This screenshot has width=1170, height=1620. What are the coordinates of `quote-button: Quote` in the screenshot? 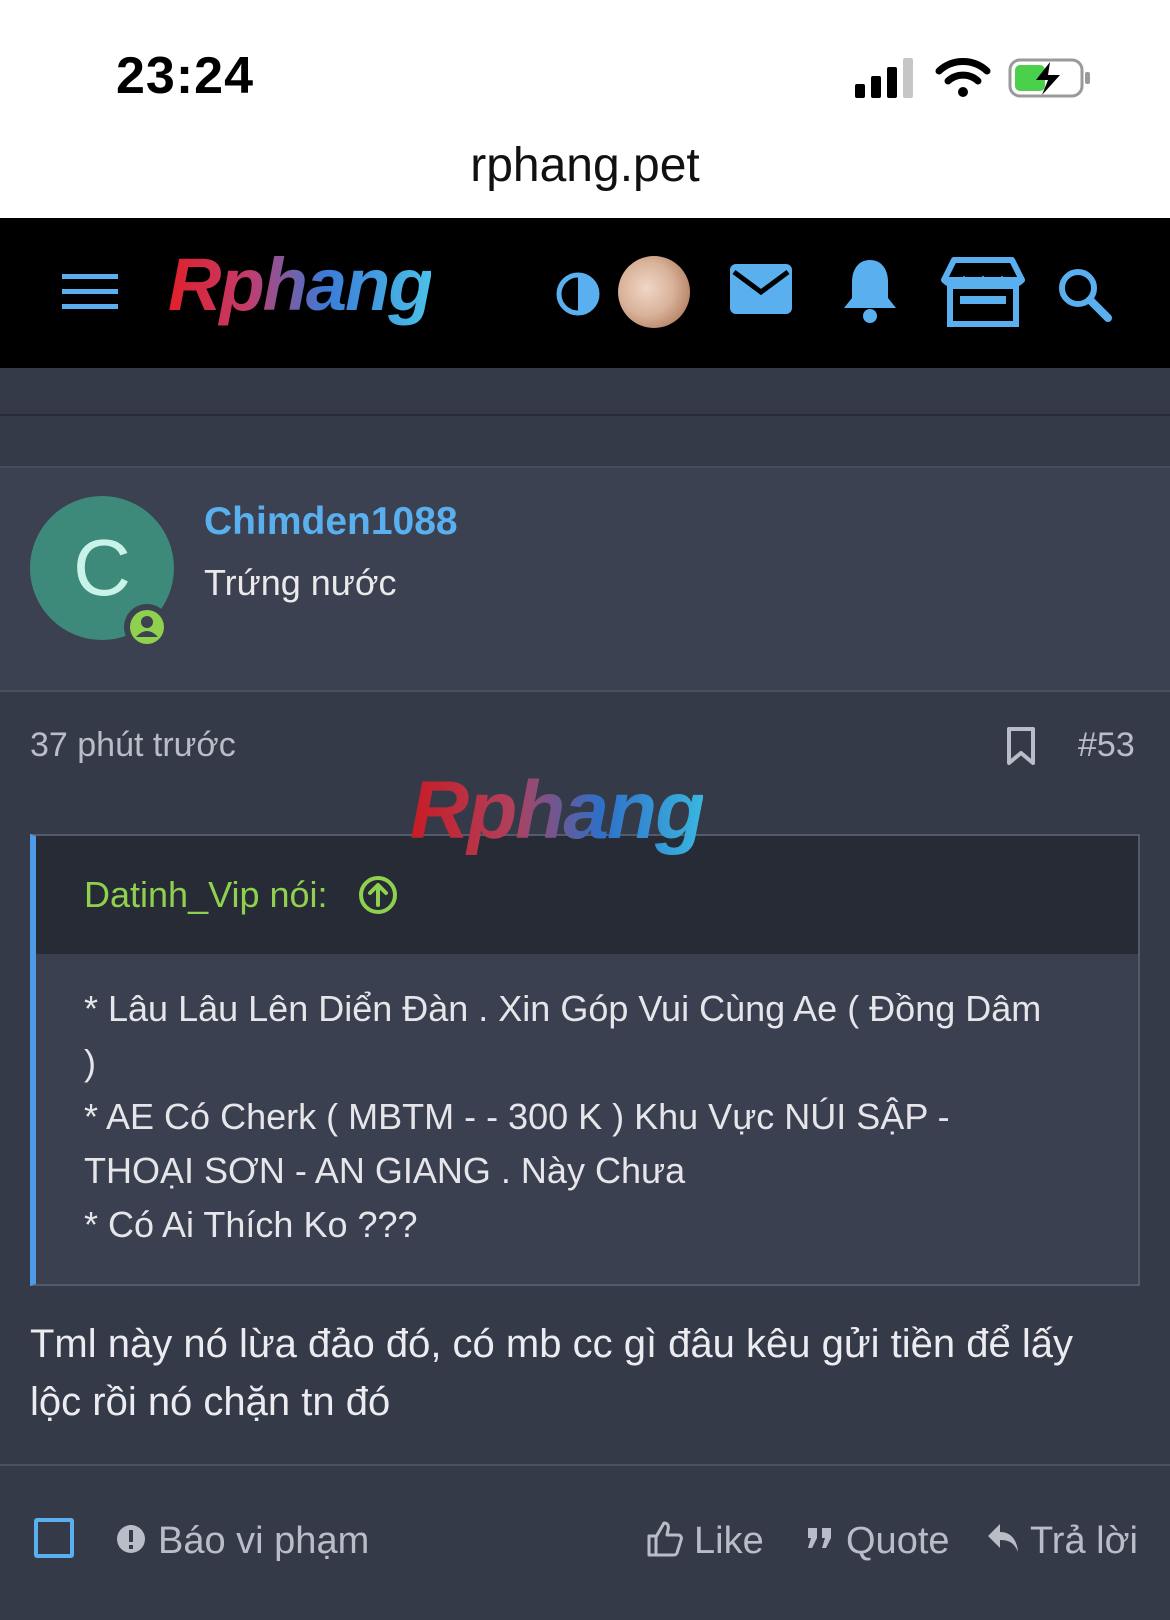 It's located at (898, 1541).